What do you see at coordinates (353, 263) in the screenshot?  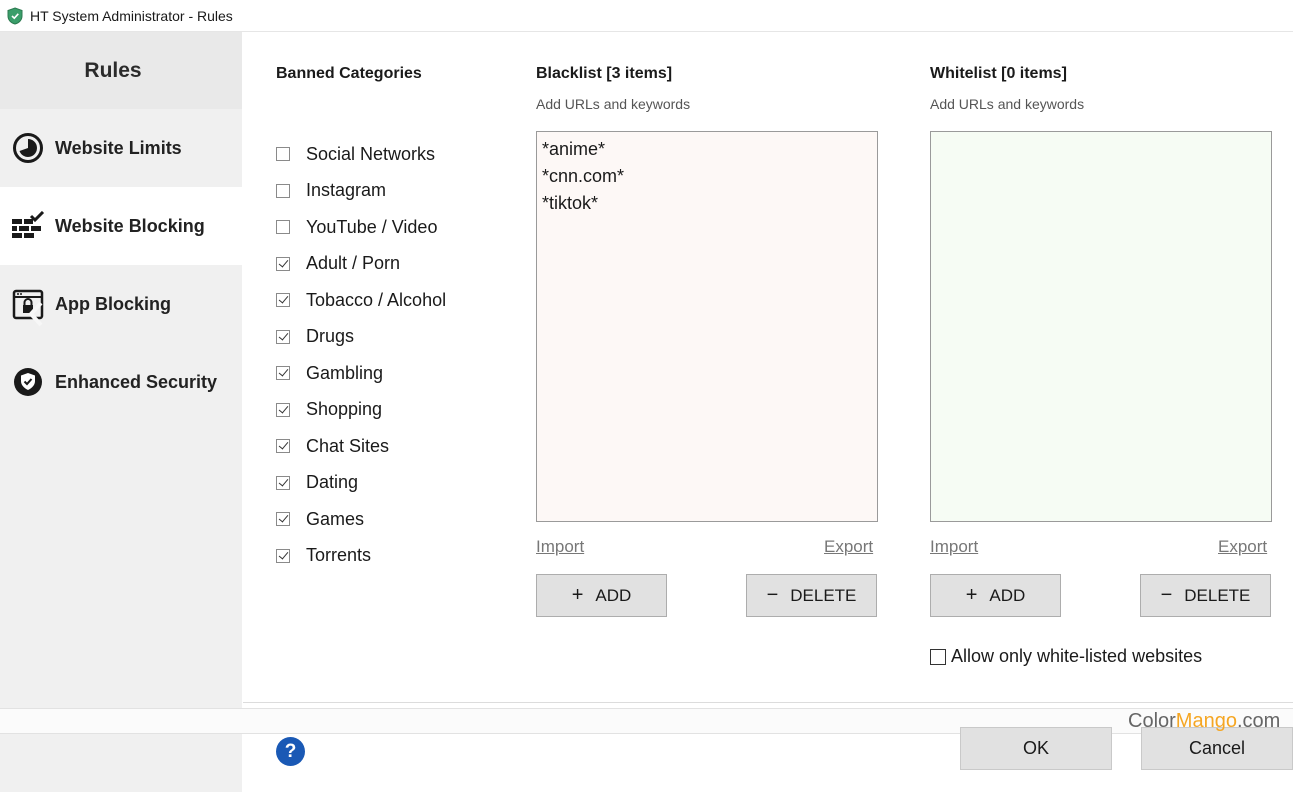 I see `category-label: Adult / Porn` at bounding box center [353, 263].